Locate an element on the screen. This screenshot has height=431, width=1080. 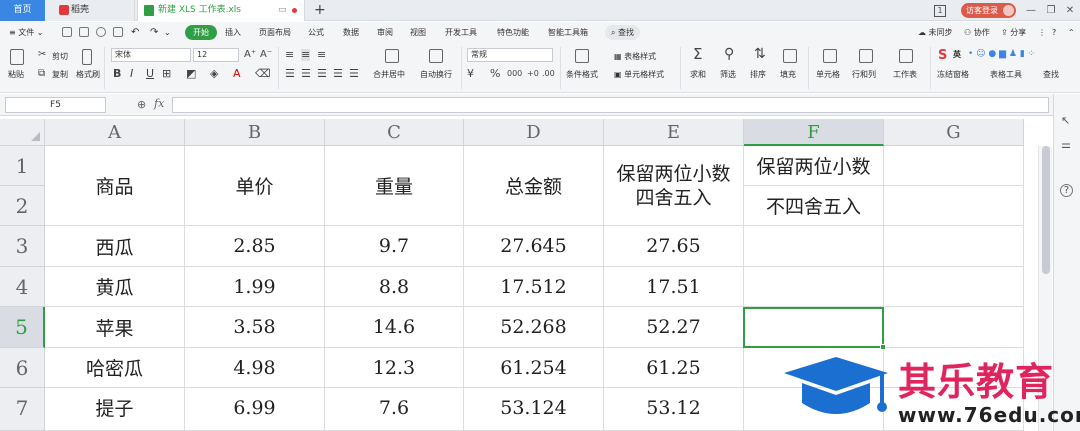
row-header-1: 1 is located at coordinates (22, 166).